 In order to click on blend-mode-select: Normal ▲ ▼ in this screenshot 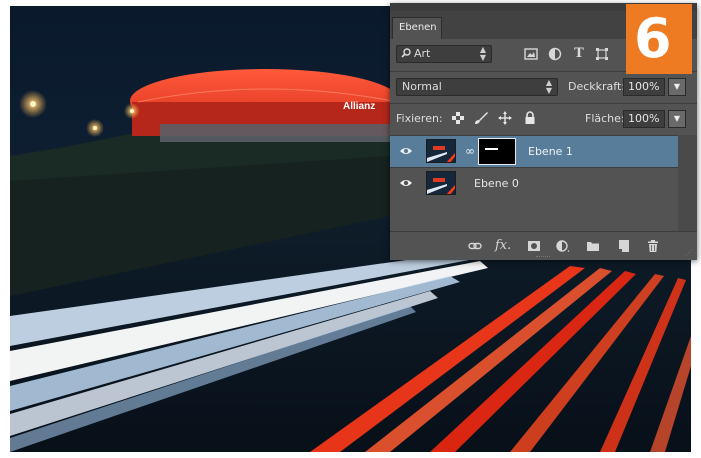, I will do `click(477, 87)`.